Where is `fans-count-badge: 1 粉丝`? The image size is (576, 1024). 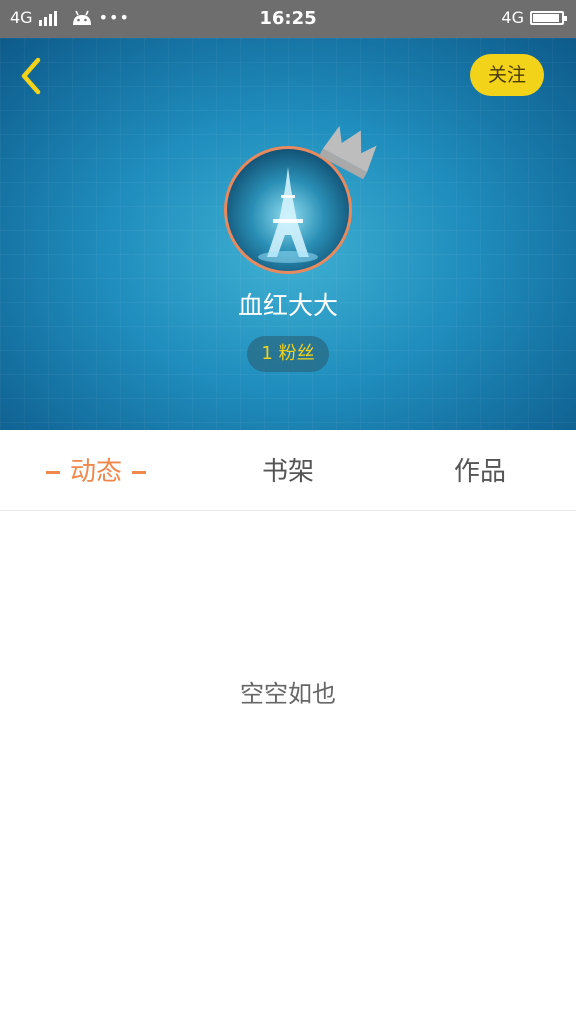 fans-count-badge: 1 粉丝 is located at coordinates (288, 354).